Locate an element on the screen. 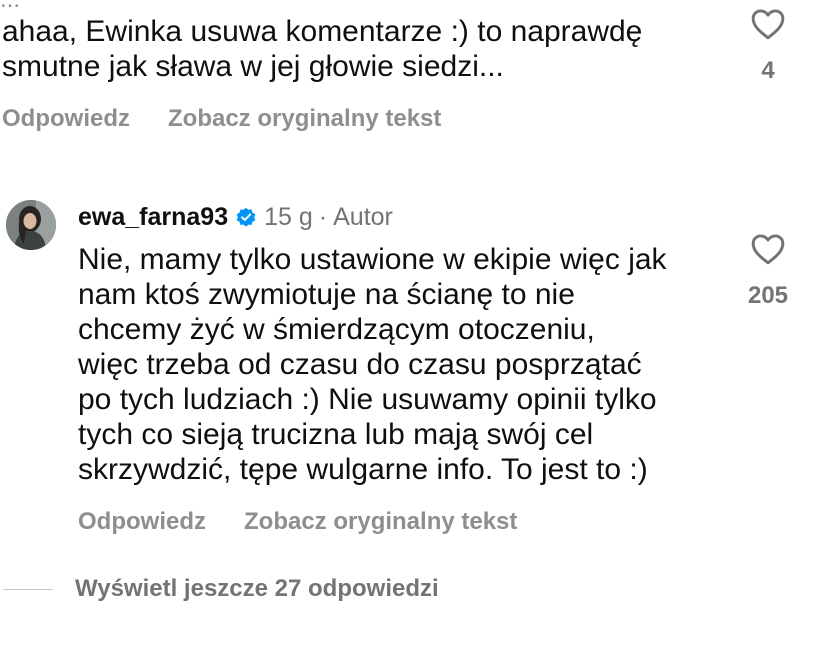 The image size is (831, 653). verified-badge-icon is located at coordinates (246, 217).